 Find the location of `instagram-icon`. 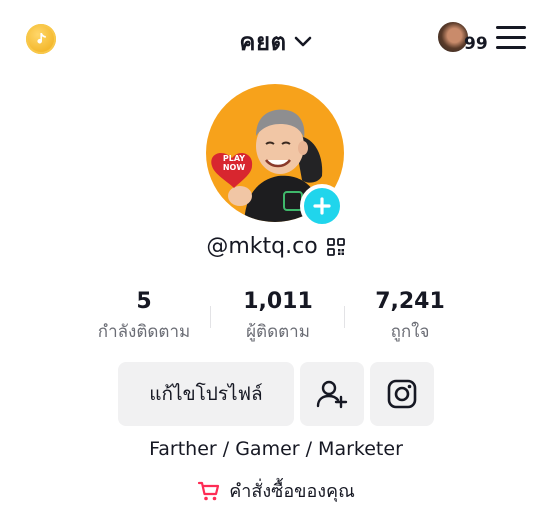

instagram-icon is located at coordinates (402, 394).